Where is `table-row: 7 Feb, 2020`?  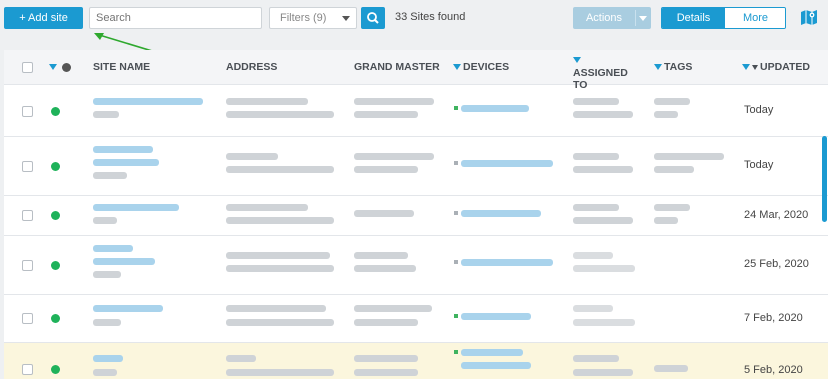
table-row: 7 Feb, 2020 is located at coordinates (416, 319).